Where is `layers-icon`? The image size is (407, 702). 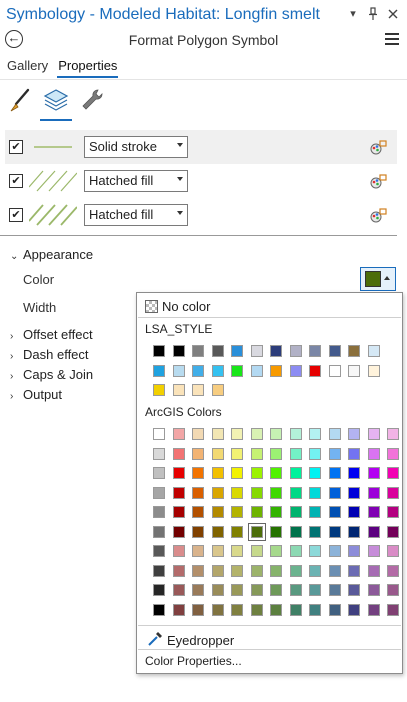 layers-icon is located at coordinates (56, 103).